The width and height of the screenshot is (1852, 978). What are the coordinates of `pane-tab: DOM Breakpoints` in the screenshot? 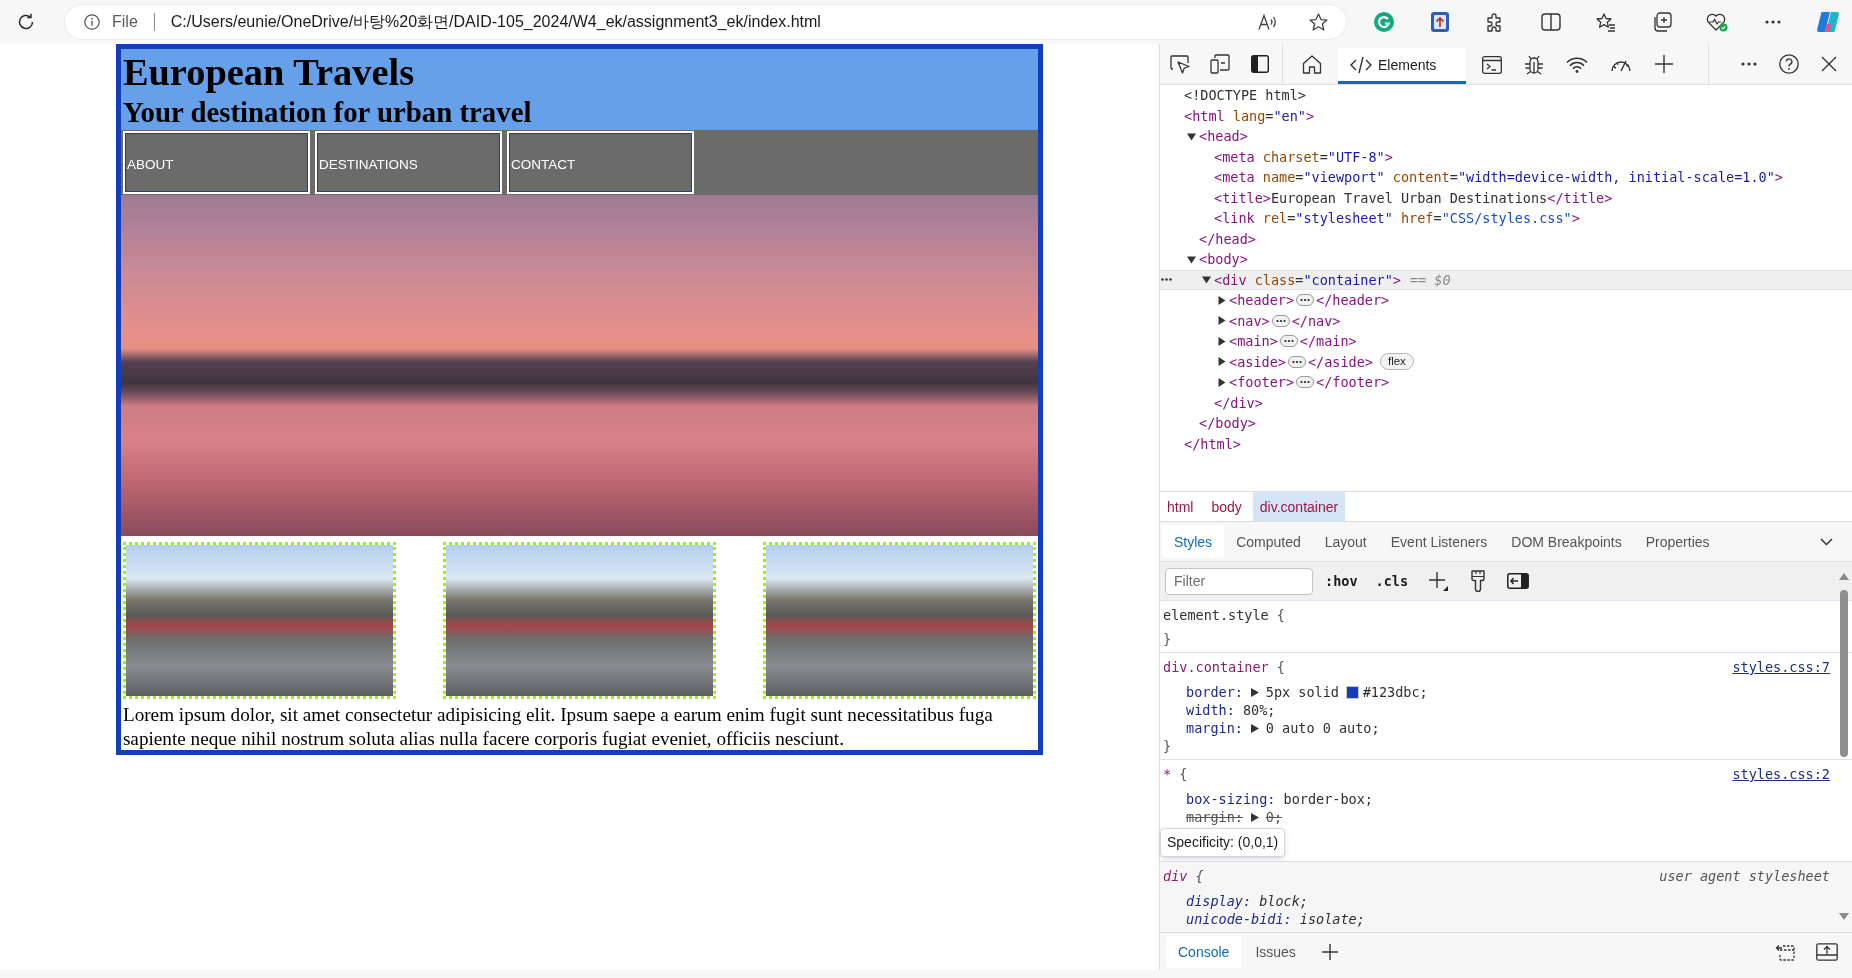 It's located at (1566, 541).